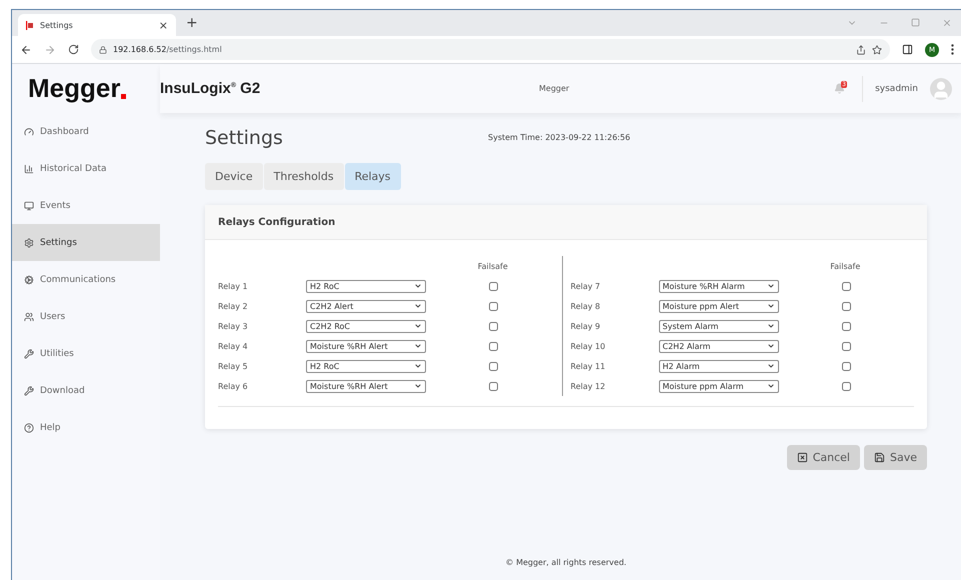 The height and width of the screenshot is (580, 961). What do you see at coordinates (86, 353) in the screenshot?
I see `sidebar-item: Utilities` at bounding box center [86, 353].